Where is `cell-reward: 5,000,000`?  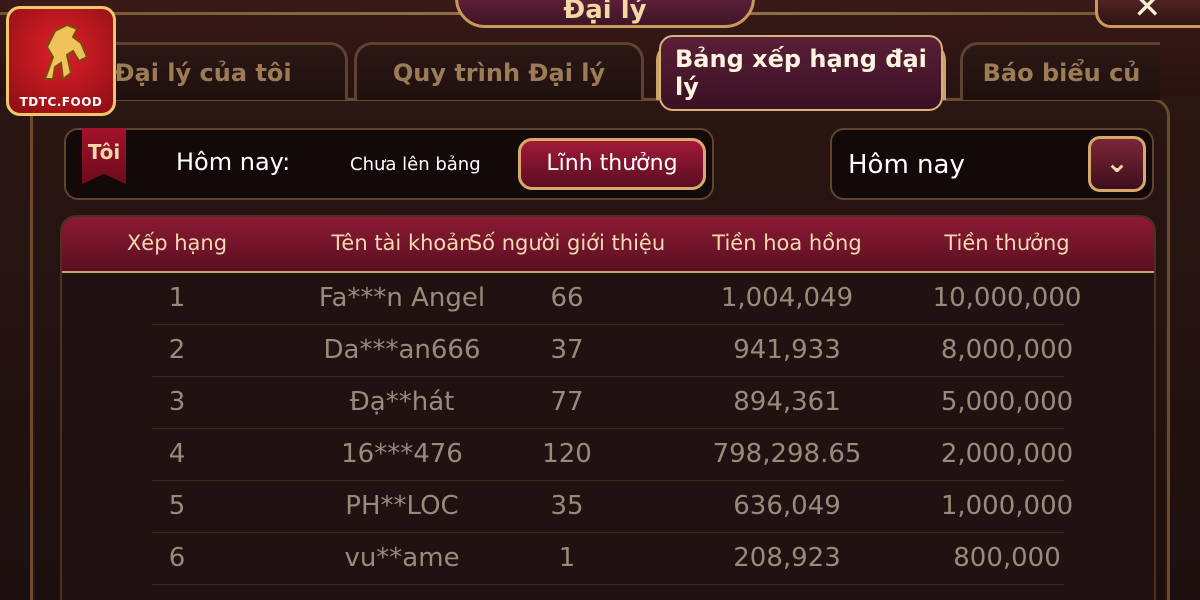 cell-reward: 5,000,000 is located at coordinates (1007, 402).